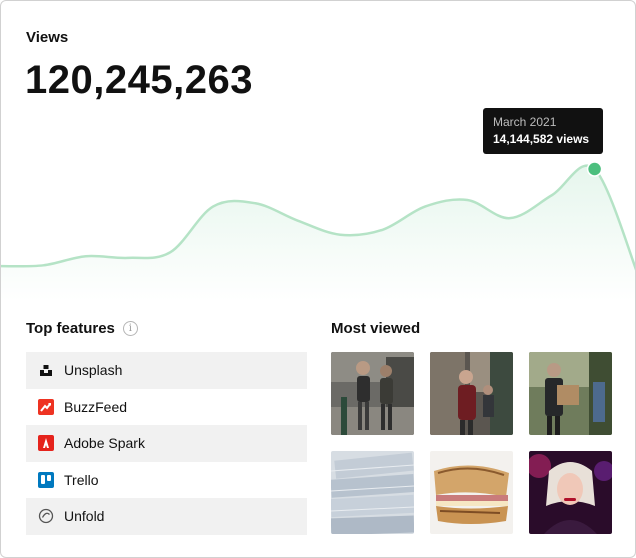 The width and height of the screenshot is (636, 558). I want to click on feature-item-buzzfeed: BuzzFeed, so click(166, 407).